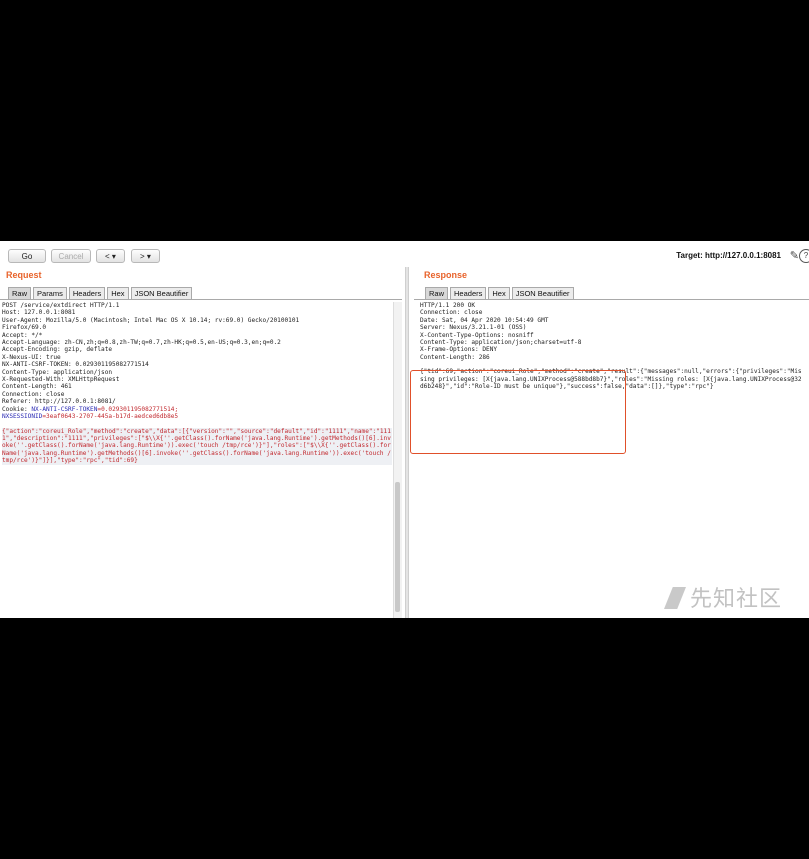  I want to click on cookie-name: NX-ANTI-CSRF-TOKEN, so click(64, 409).